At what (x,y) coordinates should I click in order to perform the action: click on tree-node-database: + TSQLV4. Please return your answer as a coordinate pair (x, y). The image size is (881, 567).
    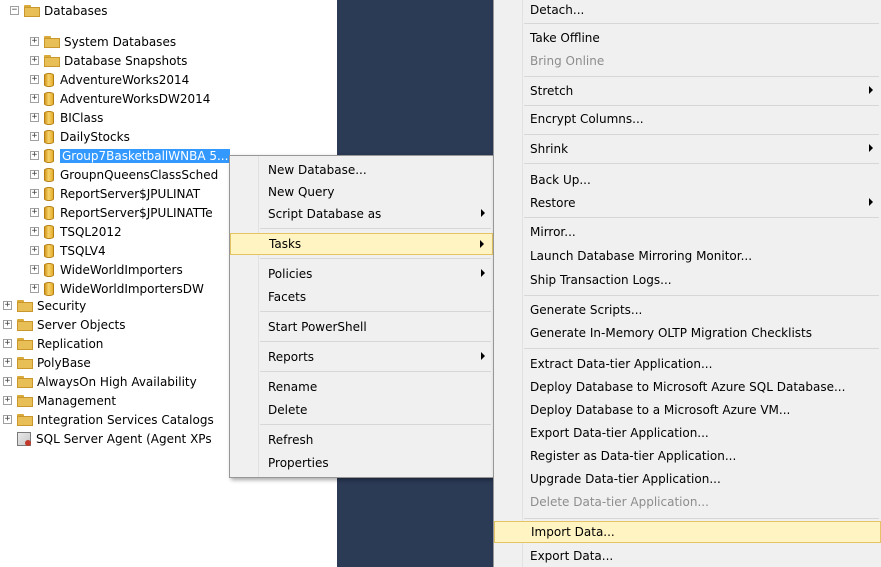
    Looking at the image, I should click on (68, 250).